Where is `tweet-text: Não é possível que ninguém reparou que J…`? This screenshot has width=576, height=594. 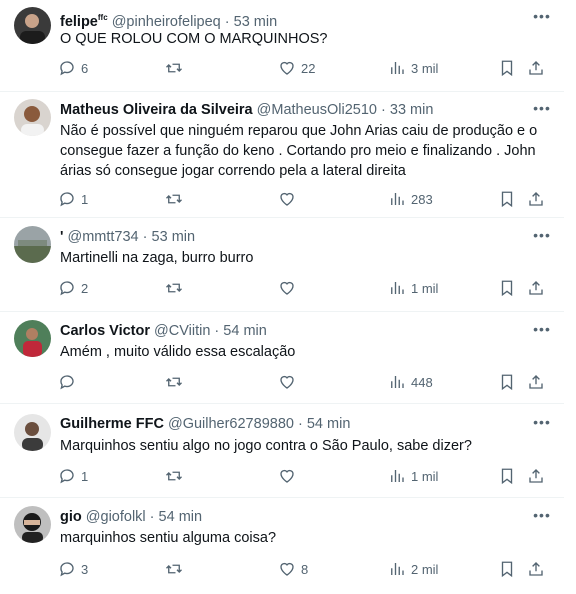
tweet-text: Não é possível que ninguém reparou que J… is located at coordinates (299, 151).